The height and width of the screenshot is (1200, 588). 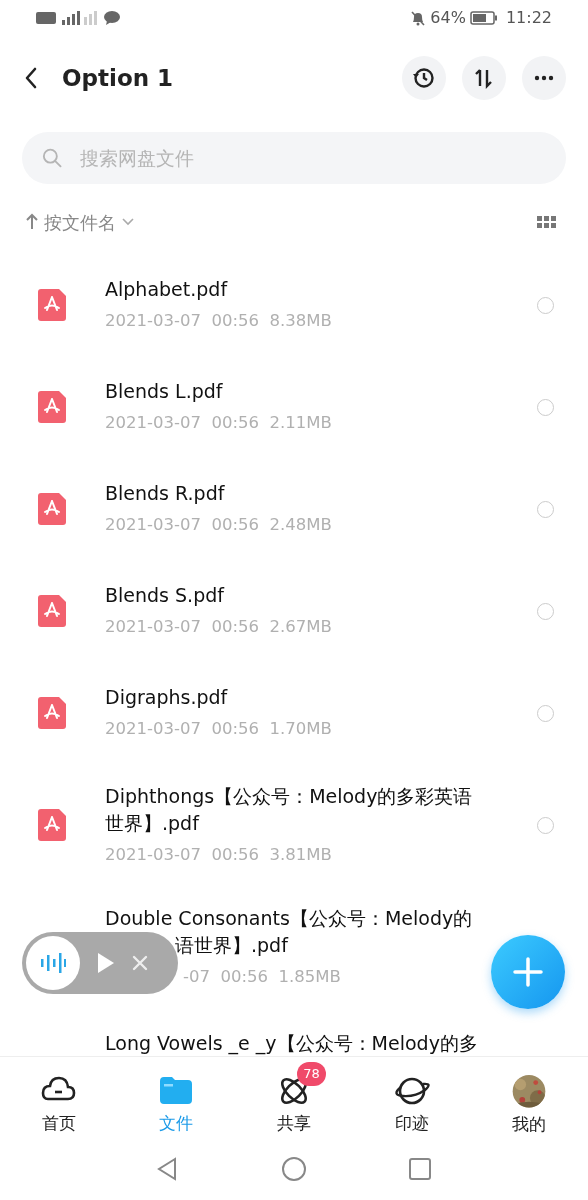 What do you see at coordinates (289, 796) in the screenshot?
I see `file-name: Diphthongs【公众号：Melody的多彩英语` at bounding box center [289, 796].